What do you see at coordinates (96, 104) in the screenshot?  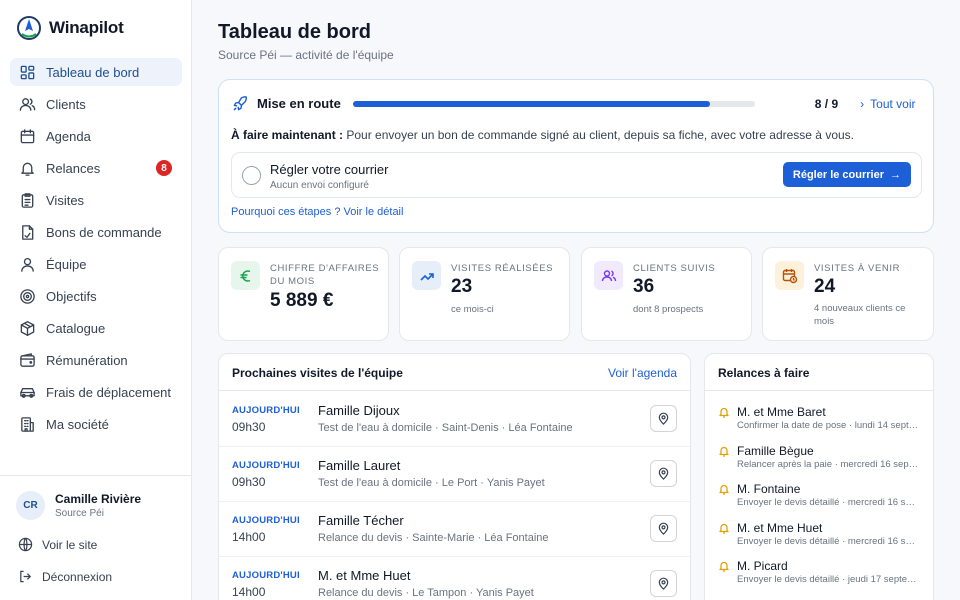 I see `sidebar-item-clients: Clients` at bounding box center [96, 104].